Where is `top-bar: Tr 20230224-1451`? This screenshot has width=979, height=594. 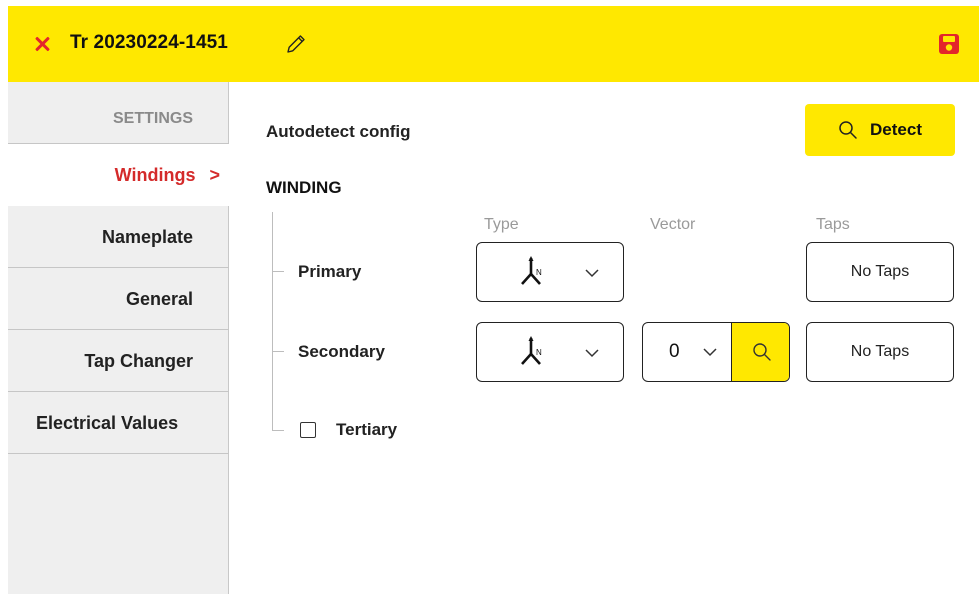 top-bar: Tr 20230224-1451 is located at coordinates (493, 44).